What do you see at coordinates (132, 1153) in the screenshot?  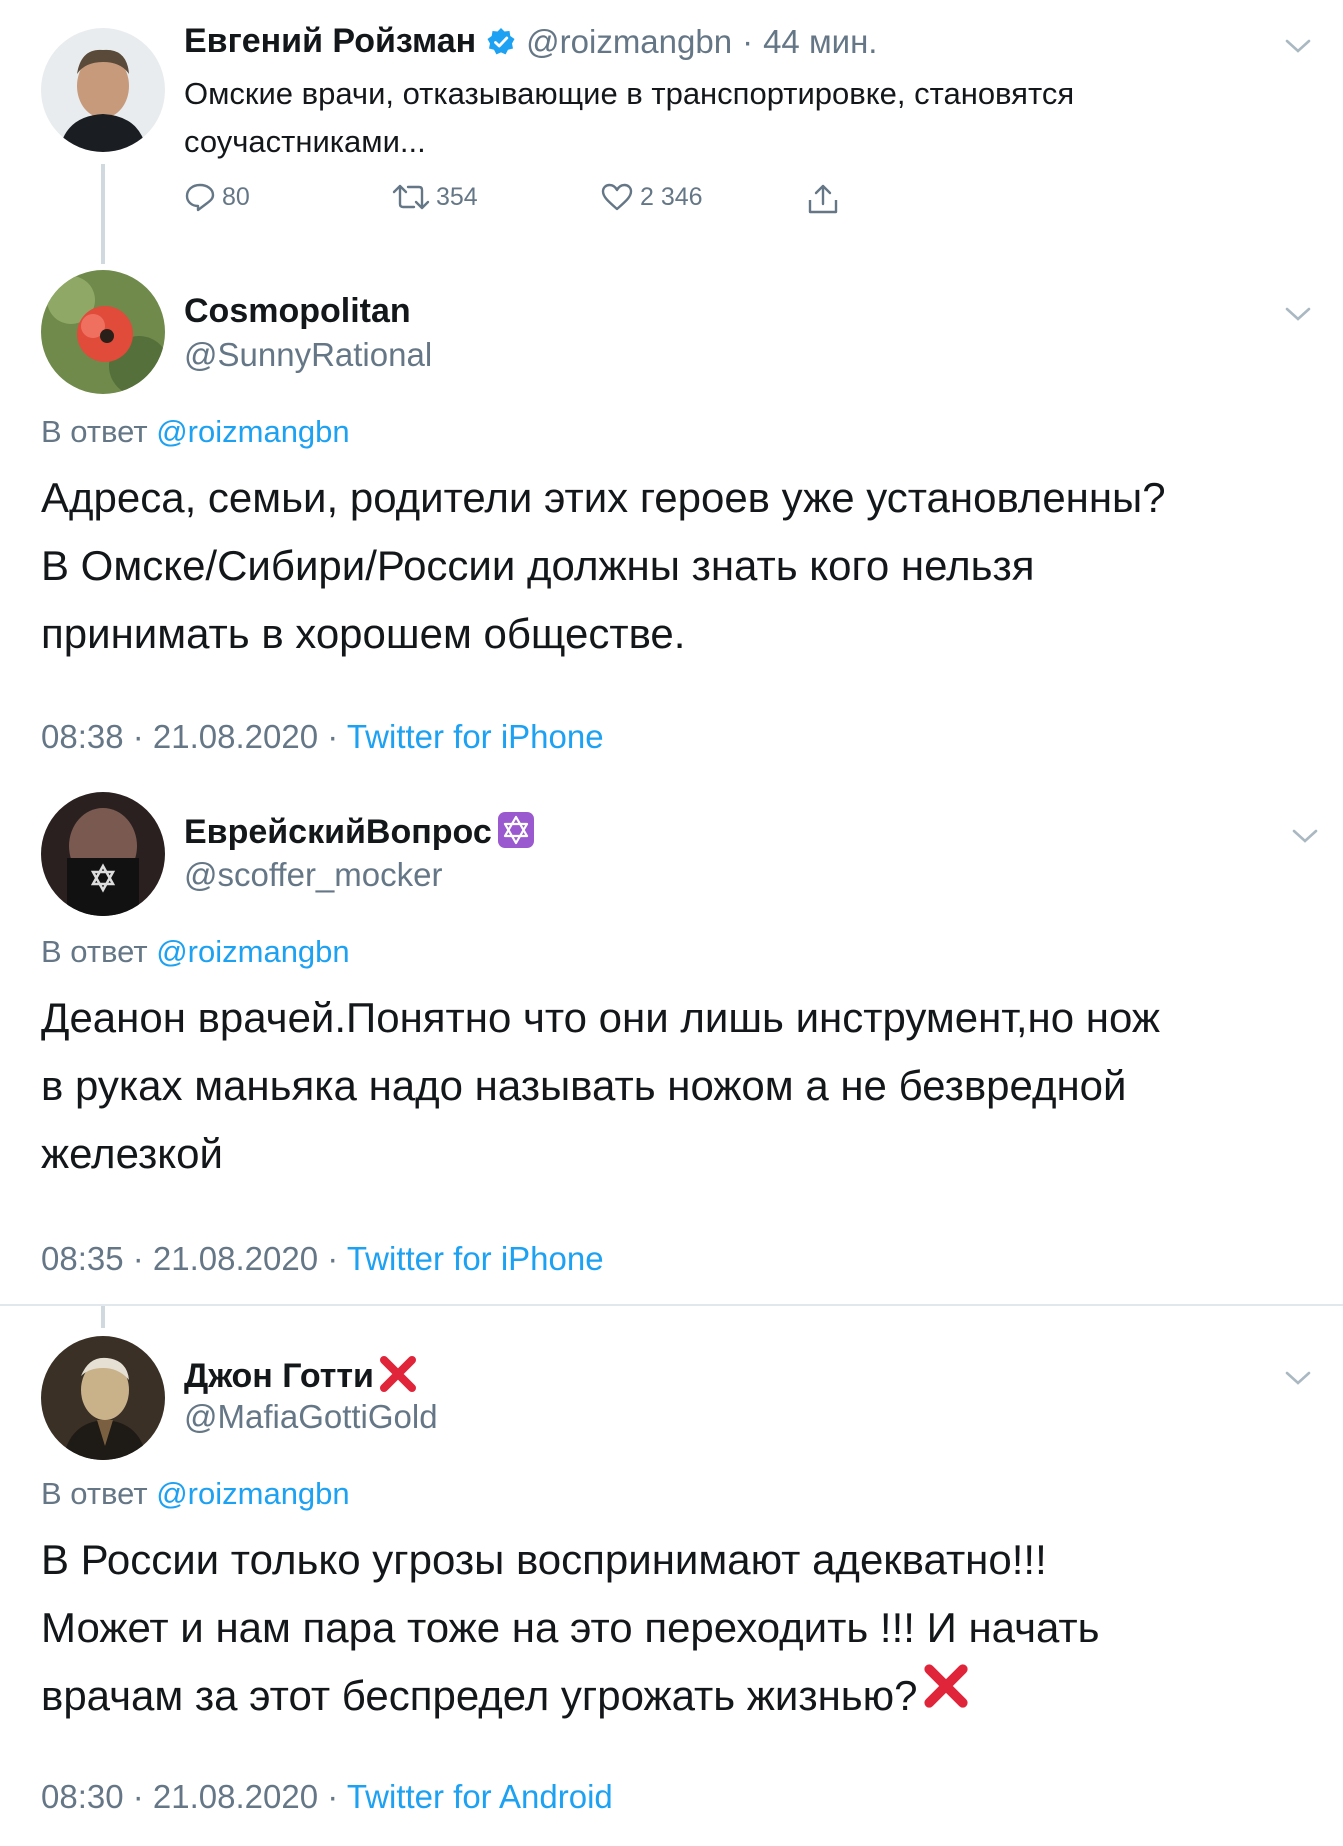 I see `tweet-text-line: железкой` at bounding box center [132, 1153].